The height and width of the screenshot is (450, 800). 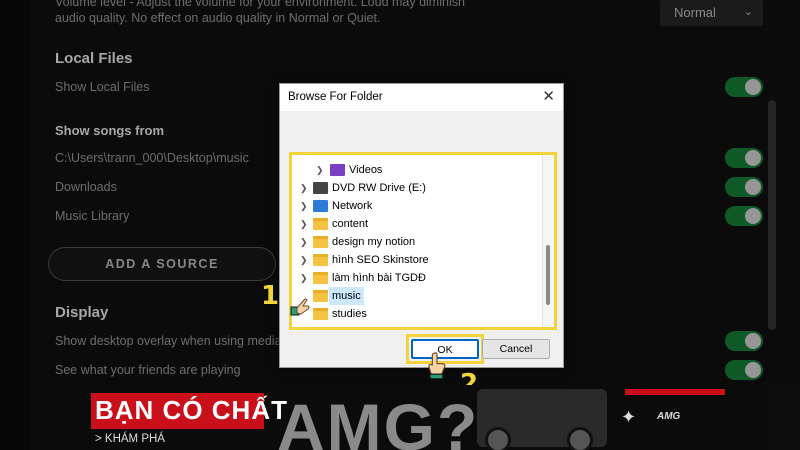 I want to click on tree-scrollbar-thumb, so click(x=548, y=275).